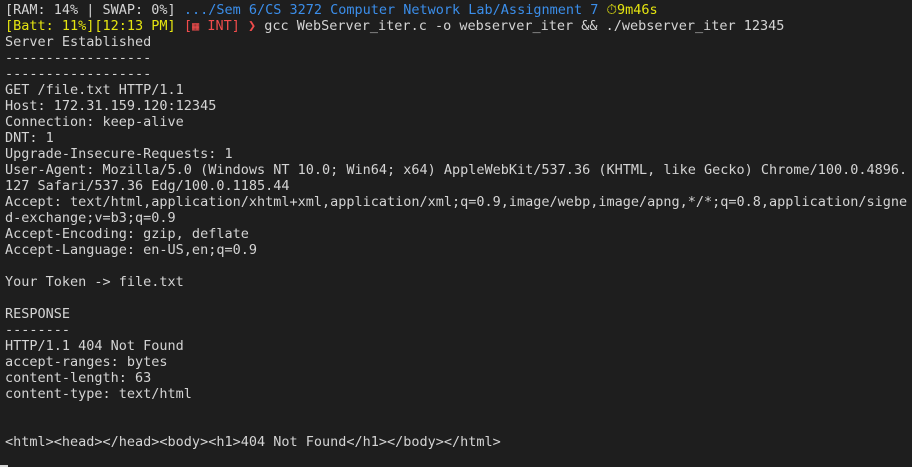  I want to click on int-open-bracket: [, so click(187, 26).